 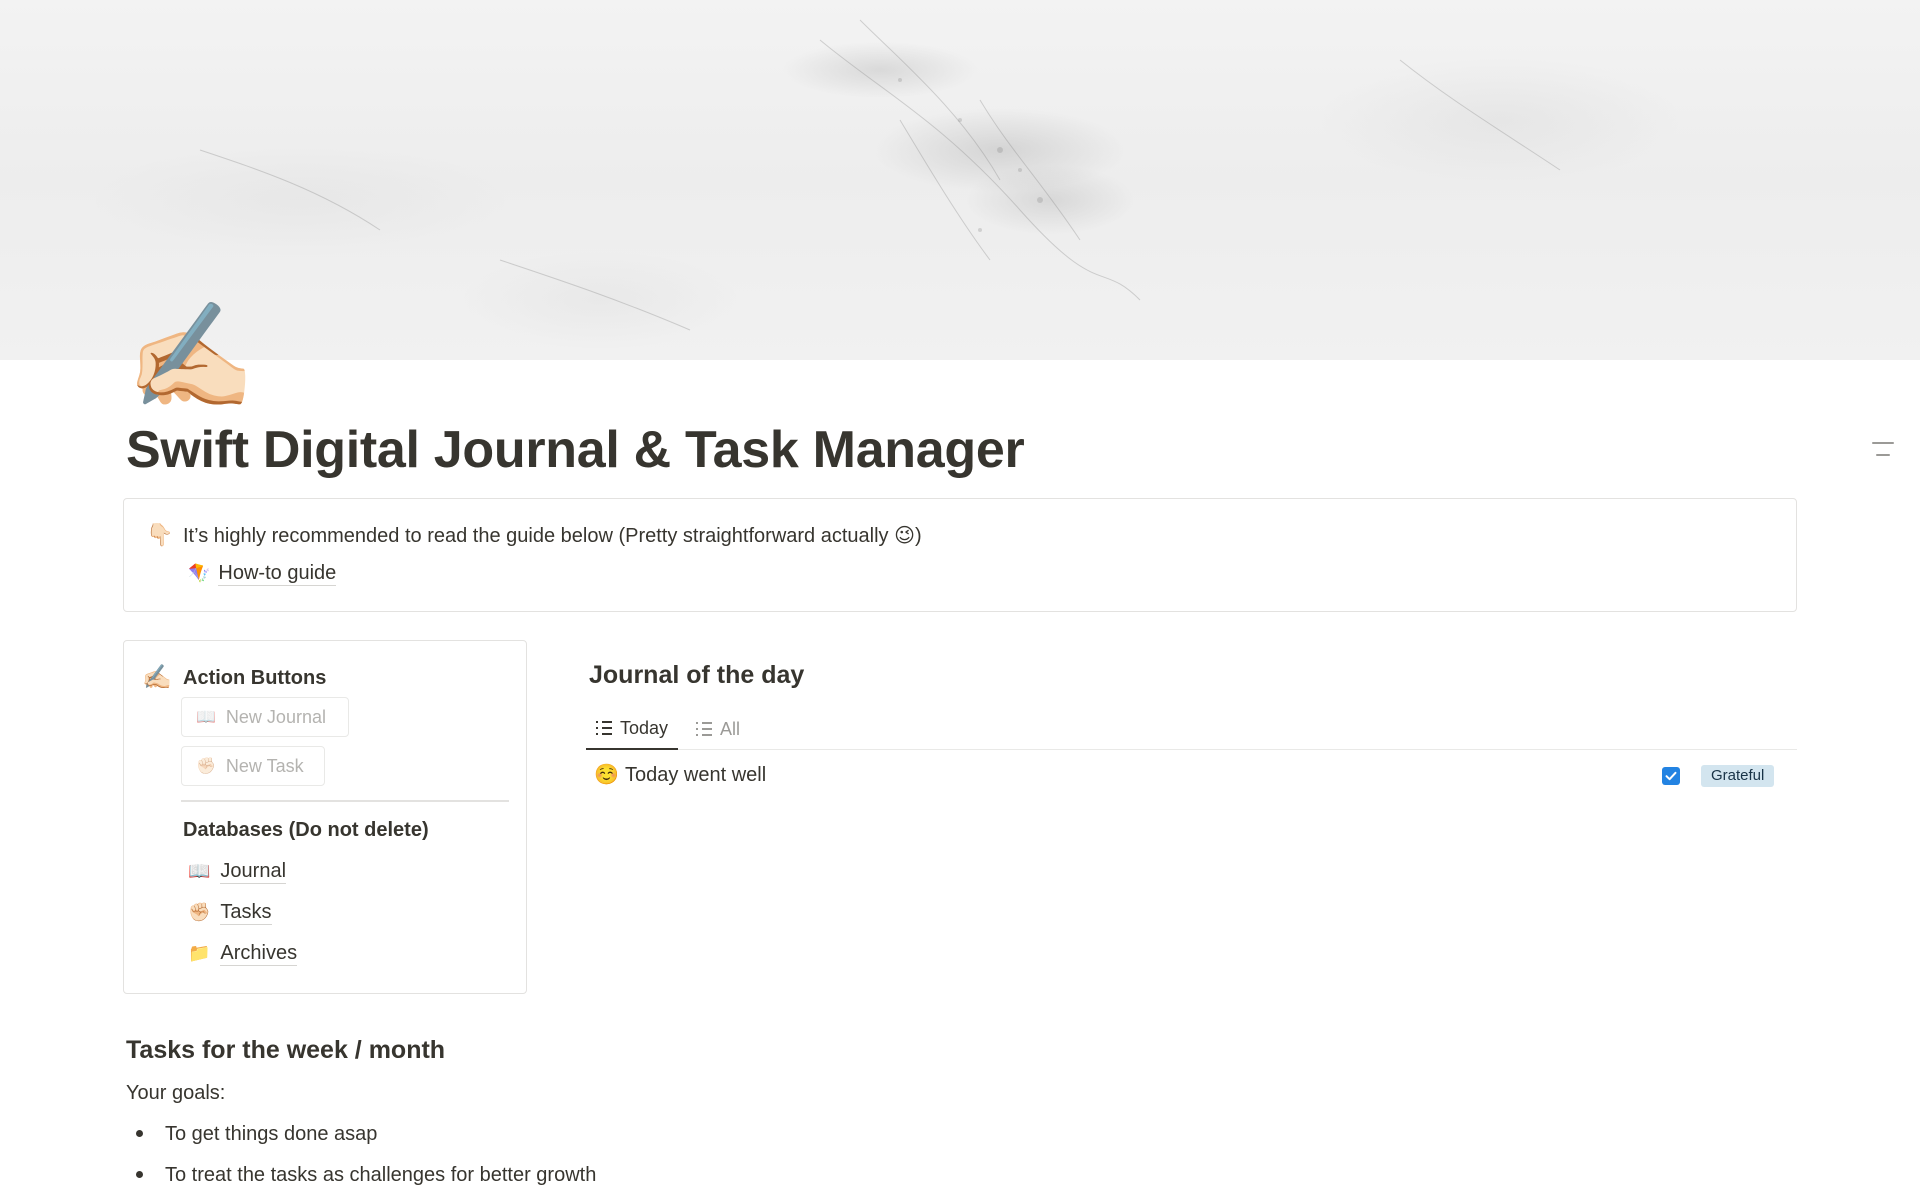 I want to click on journal-view-tabs: Today All, so click(x=1191, y=729).